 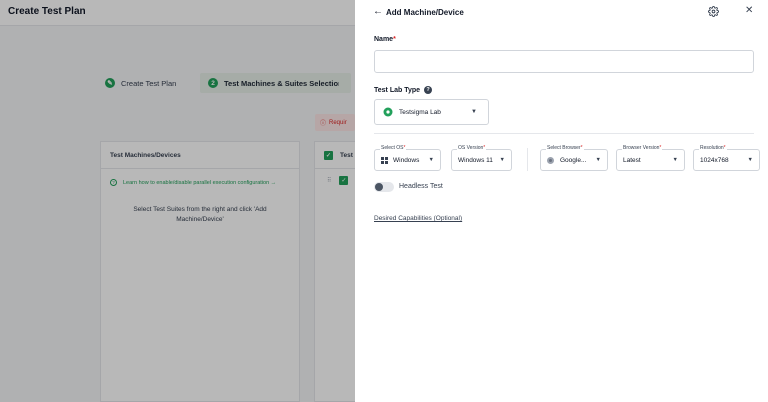 What do you see at coordinates (418, 218) in the screenshot?
I see `desired-capabilities-link: Desired Capabilities (Optional)` at bounding box center [418, 218].